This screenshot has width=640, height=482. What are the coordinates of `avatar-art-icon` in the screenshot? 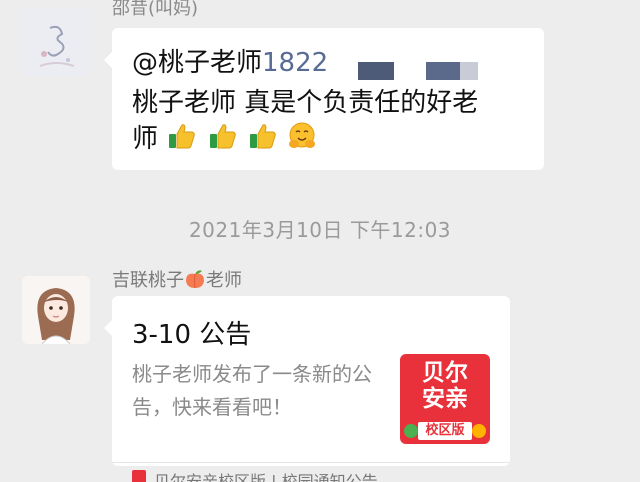 It's located at (56, 42).